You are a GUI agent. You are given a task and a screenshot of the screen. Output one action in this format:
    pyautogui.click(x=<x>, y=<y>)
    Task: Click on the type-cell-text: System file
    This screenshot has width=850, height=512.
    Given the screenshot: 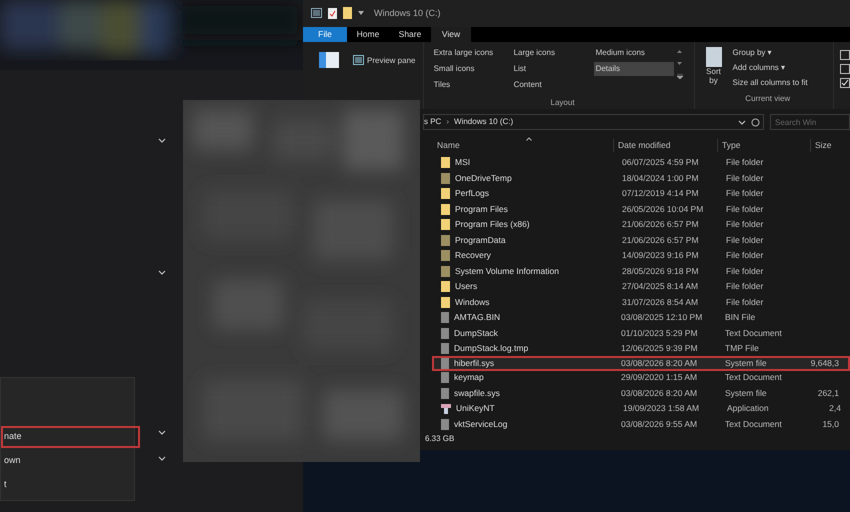 What is the action you would take?
    pyautogui.click(x=746, y=363)
    